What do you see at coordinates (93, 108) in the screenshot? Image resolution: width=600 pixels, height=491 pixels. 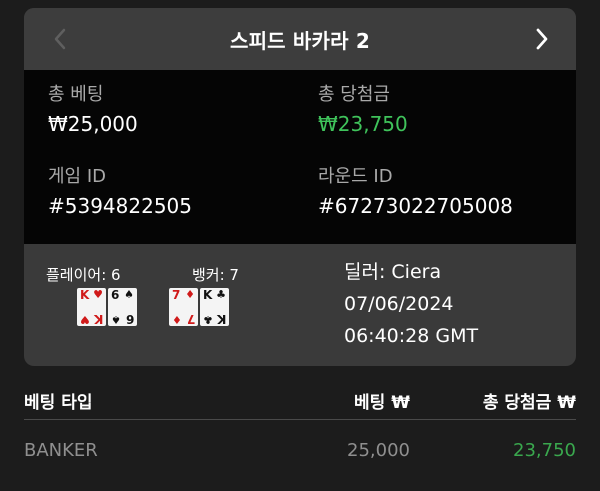 I see `total-bet: 총 베팅 ₩25,000` at bounding box center [93, 108].